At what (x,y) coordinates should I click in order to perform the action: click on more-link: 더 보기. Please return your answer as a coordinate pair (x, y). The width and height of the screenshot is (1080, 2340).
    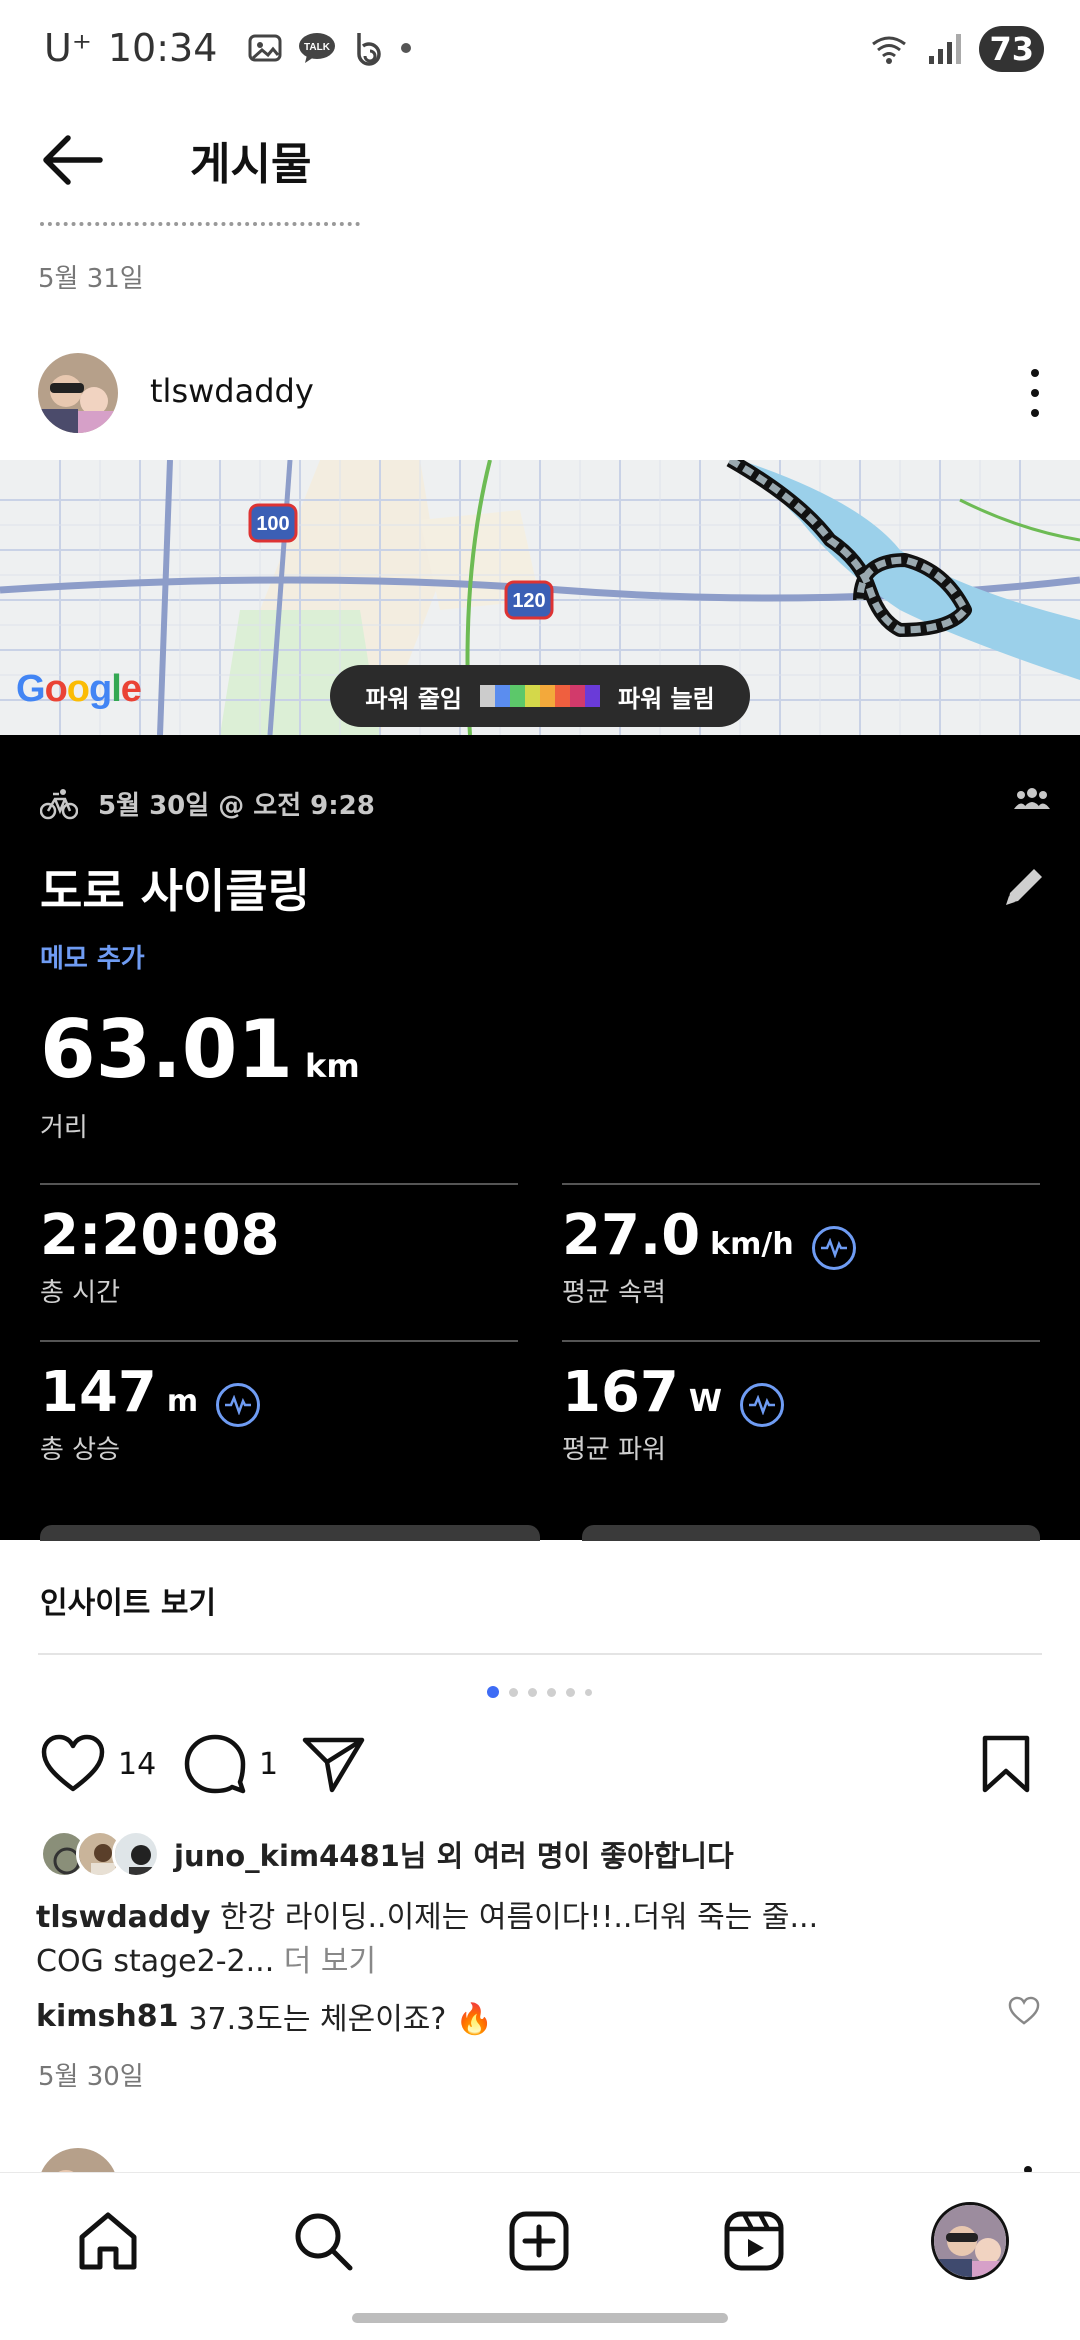
    Looking at the image, I should click on (330, 1961).